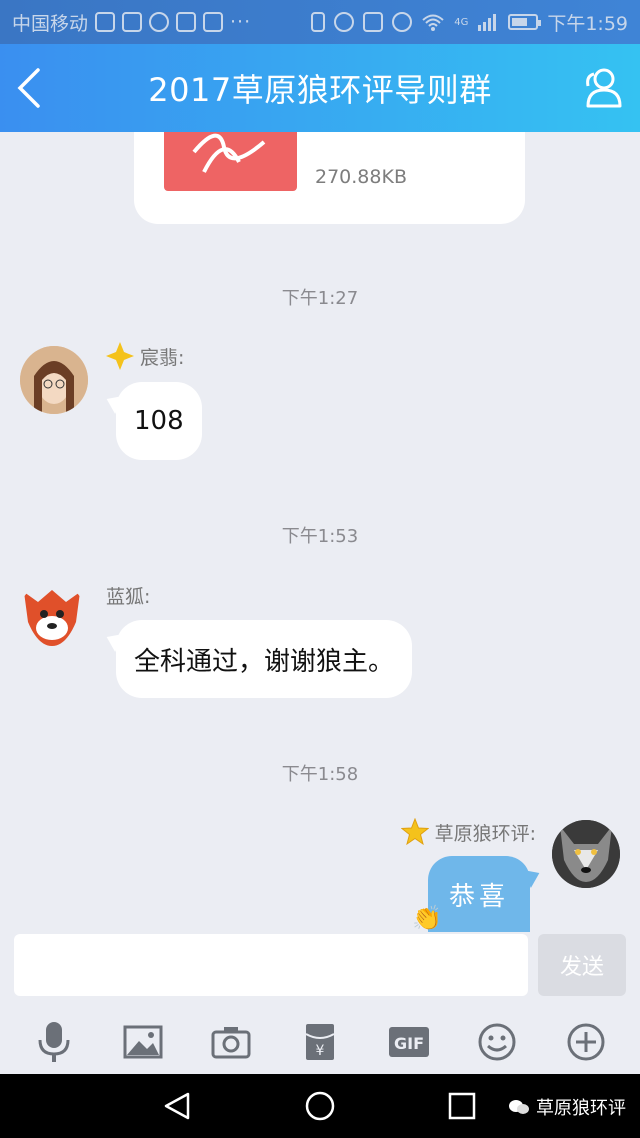  Describe the element at coordinates (433, 22) in the screenshot. I see `wifi-icon` at that location.